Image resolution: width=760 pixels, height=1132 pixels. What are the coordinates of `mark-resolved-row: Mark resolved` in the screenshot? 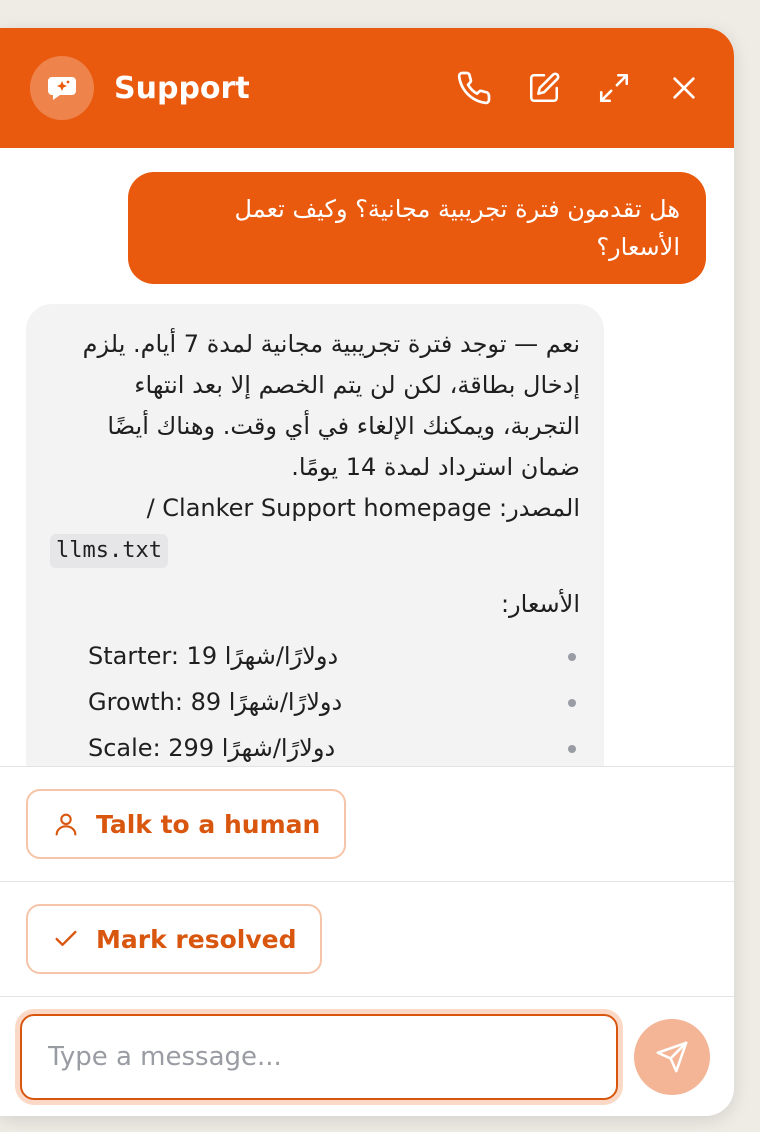 It's located at (367, 939).